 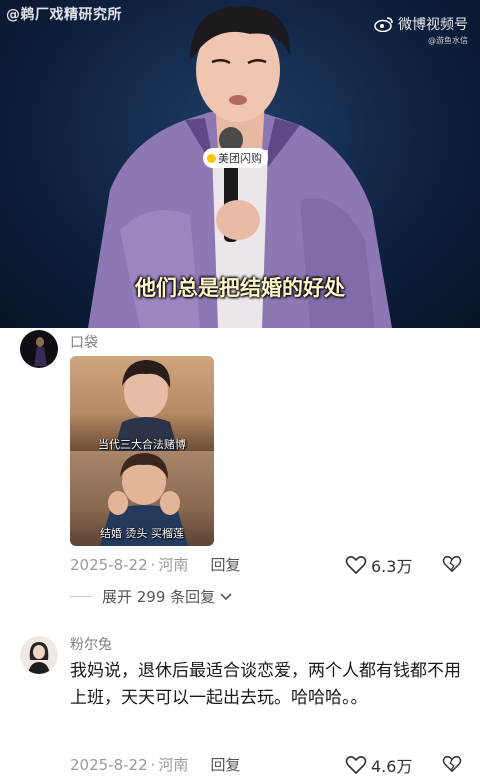 I want to click on comment-meta: 2025-8-22 · 河南 回复, so click(x=155, y=764).